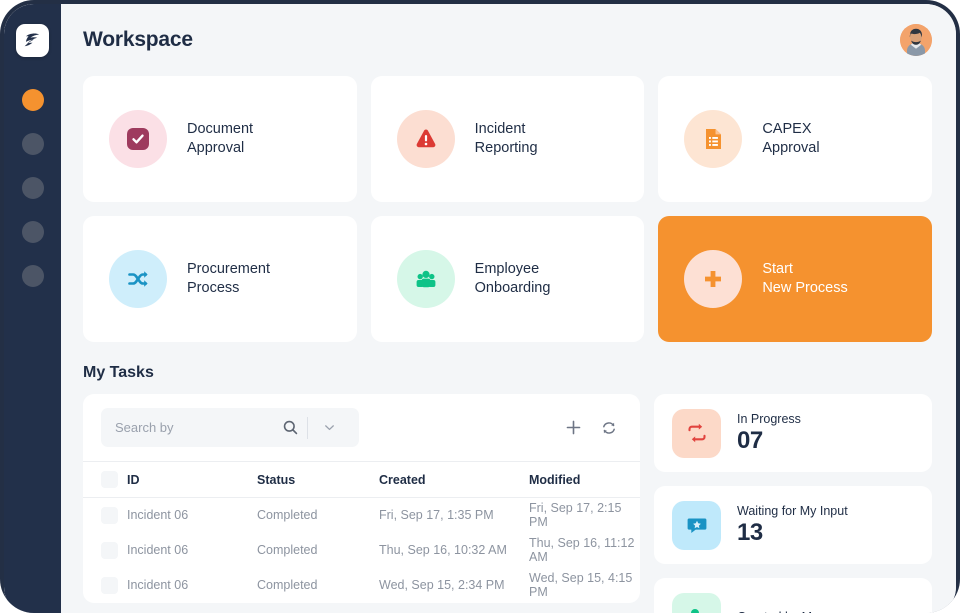 The height and width of the screenshot is (613, 960). What do you see at coordinates (581, 585) in the screenshot?
I see `cell-modified: Wed, Sep 15, 4:15 PM` at bounding box center [581, 585].